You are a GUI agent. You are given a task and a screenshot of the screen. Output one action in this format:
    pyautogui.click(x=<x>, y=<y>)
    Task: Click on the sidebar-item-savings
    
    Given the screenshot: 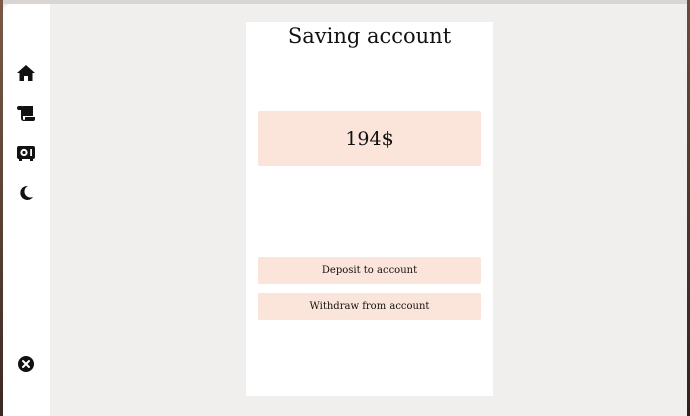 What is the action you would take?
    pyautogui.click(x=26, y=153)
    